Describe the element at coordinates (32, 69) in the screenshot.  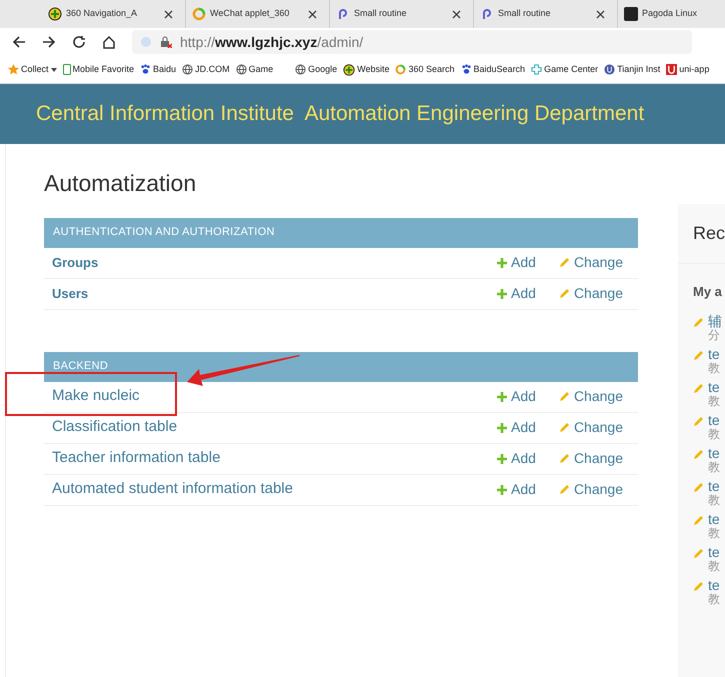
I see `bookmark-link: Collect` at that location.